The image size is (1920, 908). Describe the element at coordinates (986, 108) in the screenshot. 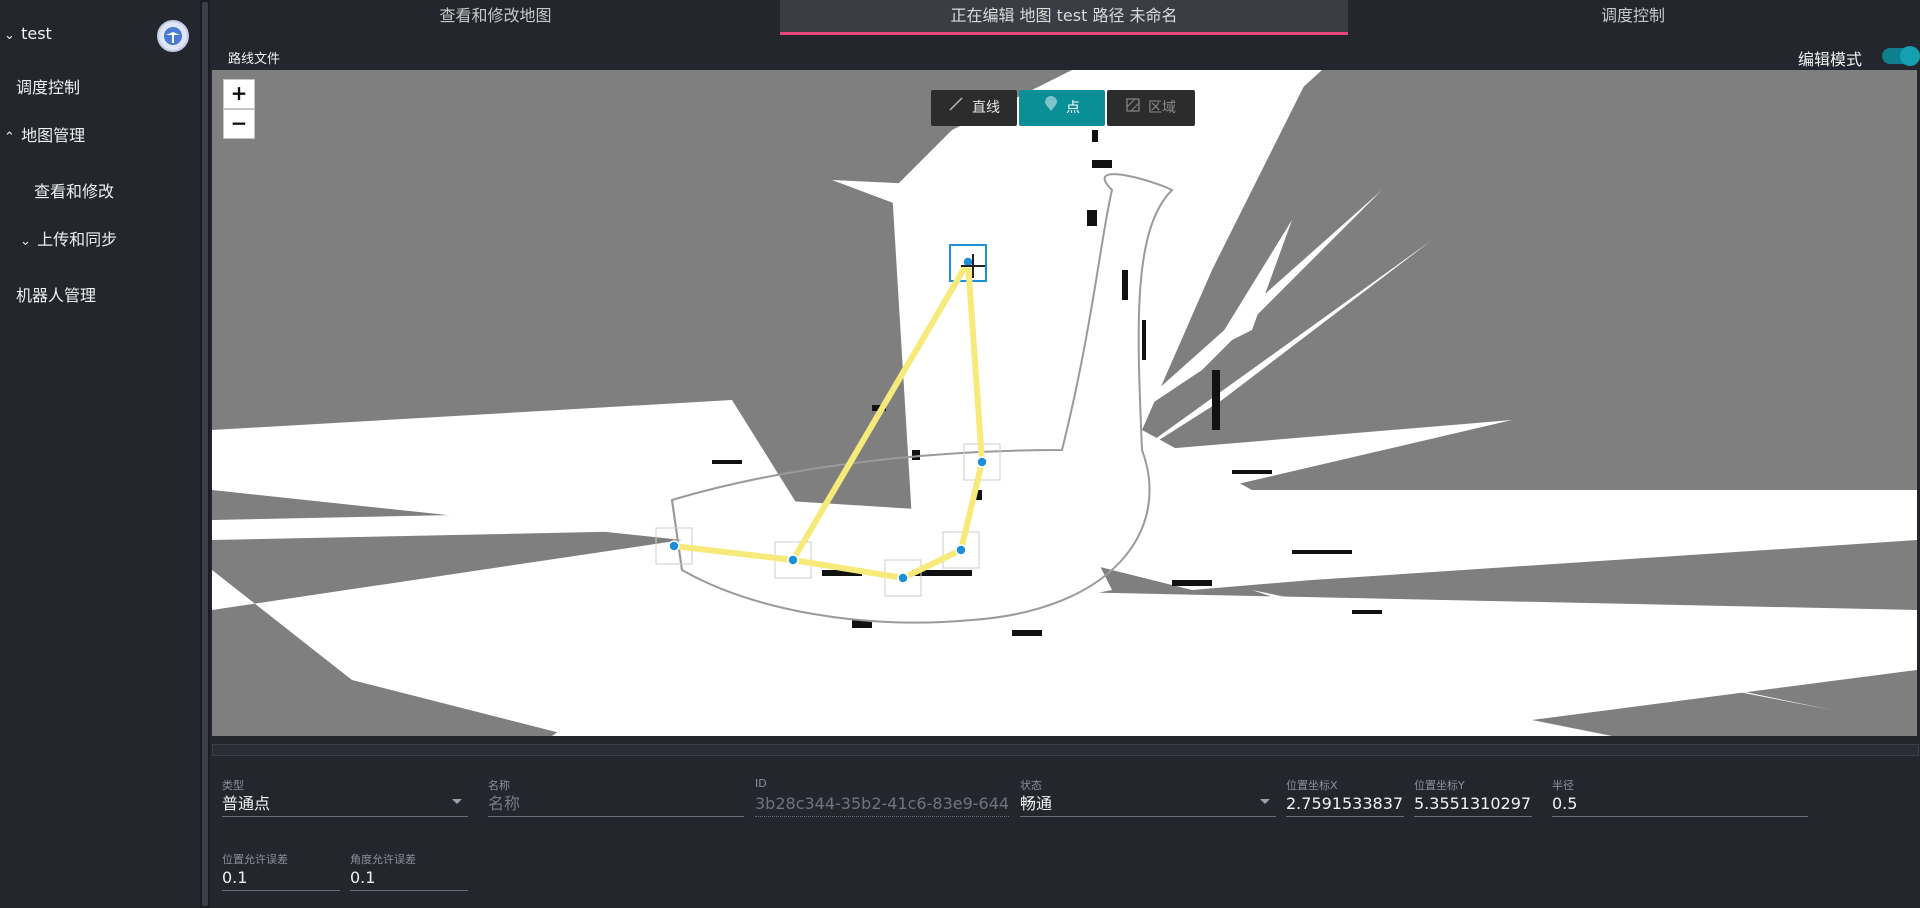

I see `draw-line-label: 直线` at that location.